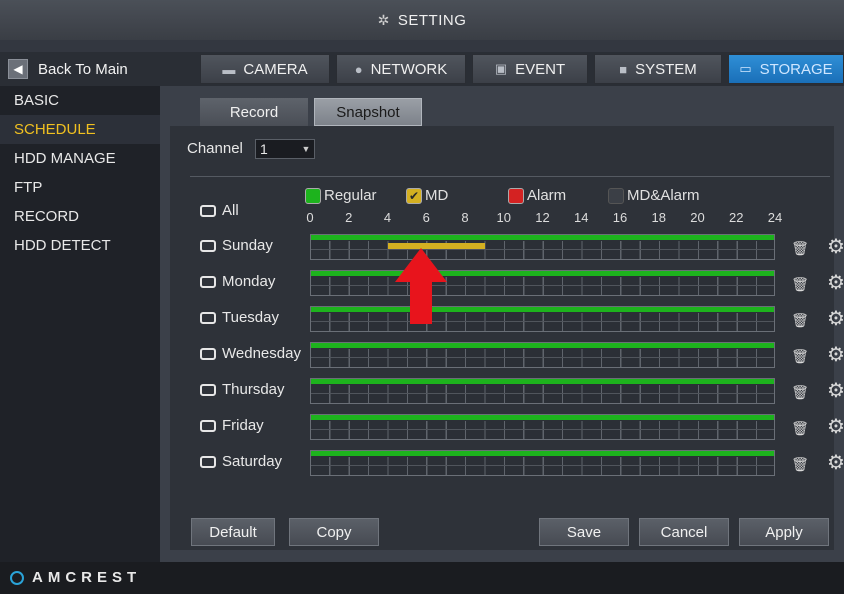  I want to click on camera-icon: ▬, so click(229, 69).